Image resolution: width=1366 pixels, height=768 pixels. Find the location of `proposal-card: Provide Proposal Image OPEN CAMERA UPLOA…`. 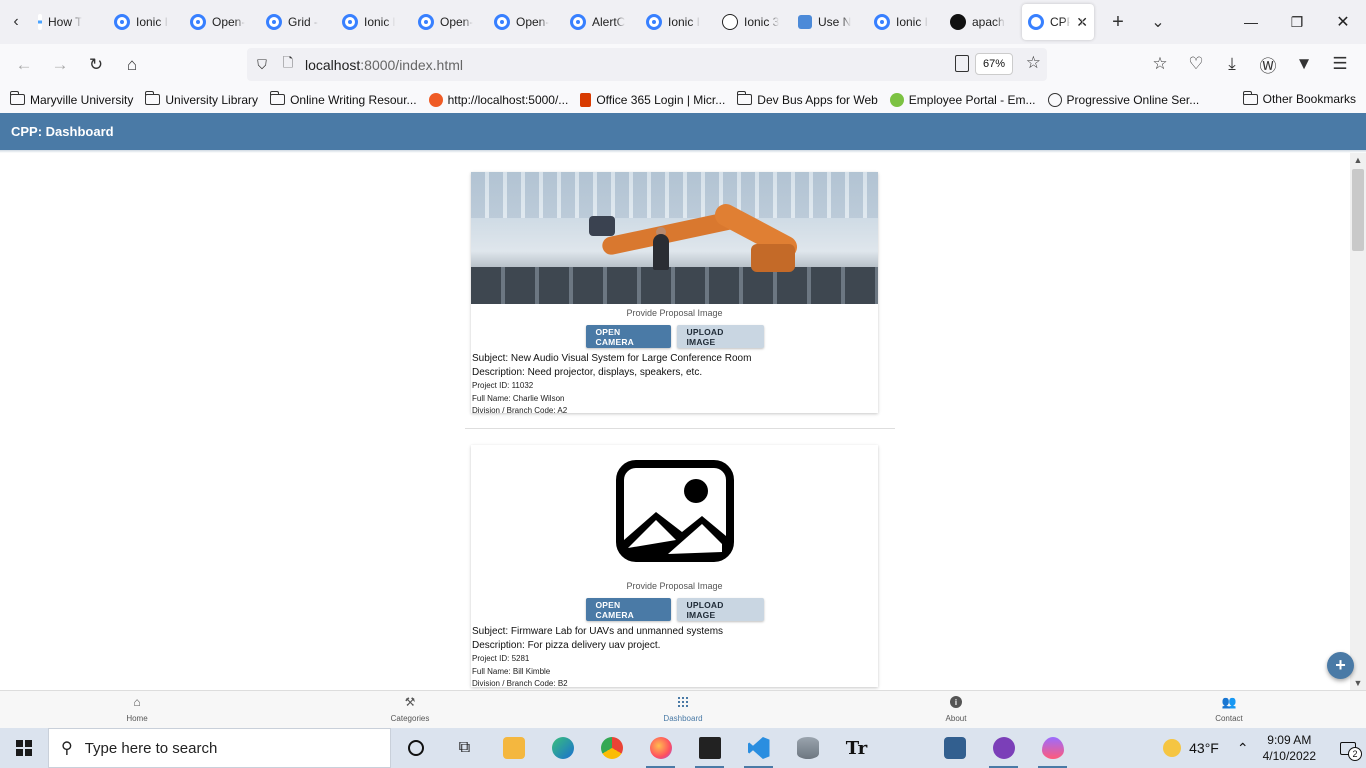

proposal-card: Provide Proposal Image OPEN CAMERA UPLOA… is located at coordinates (674, 566).